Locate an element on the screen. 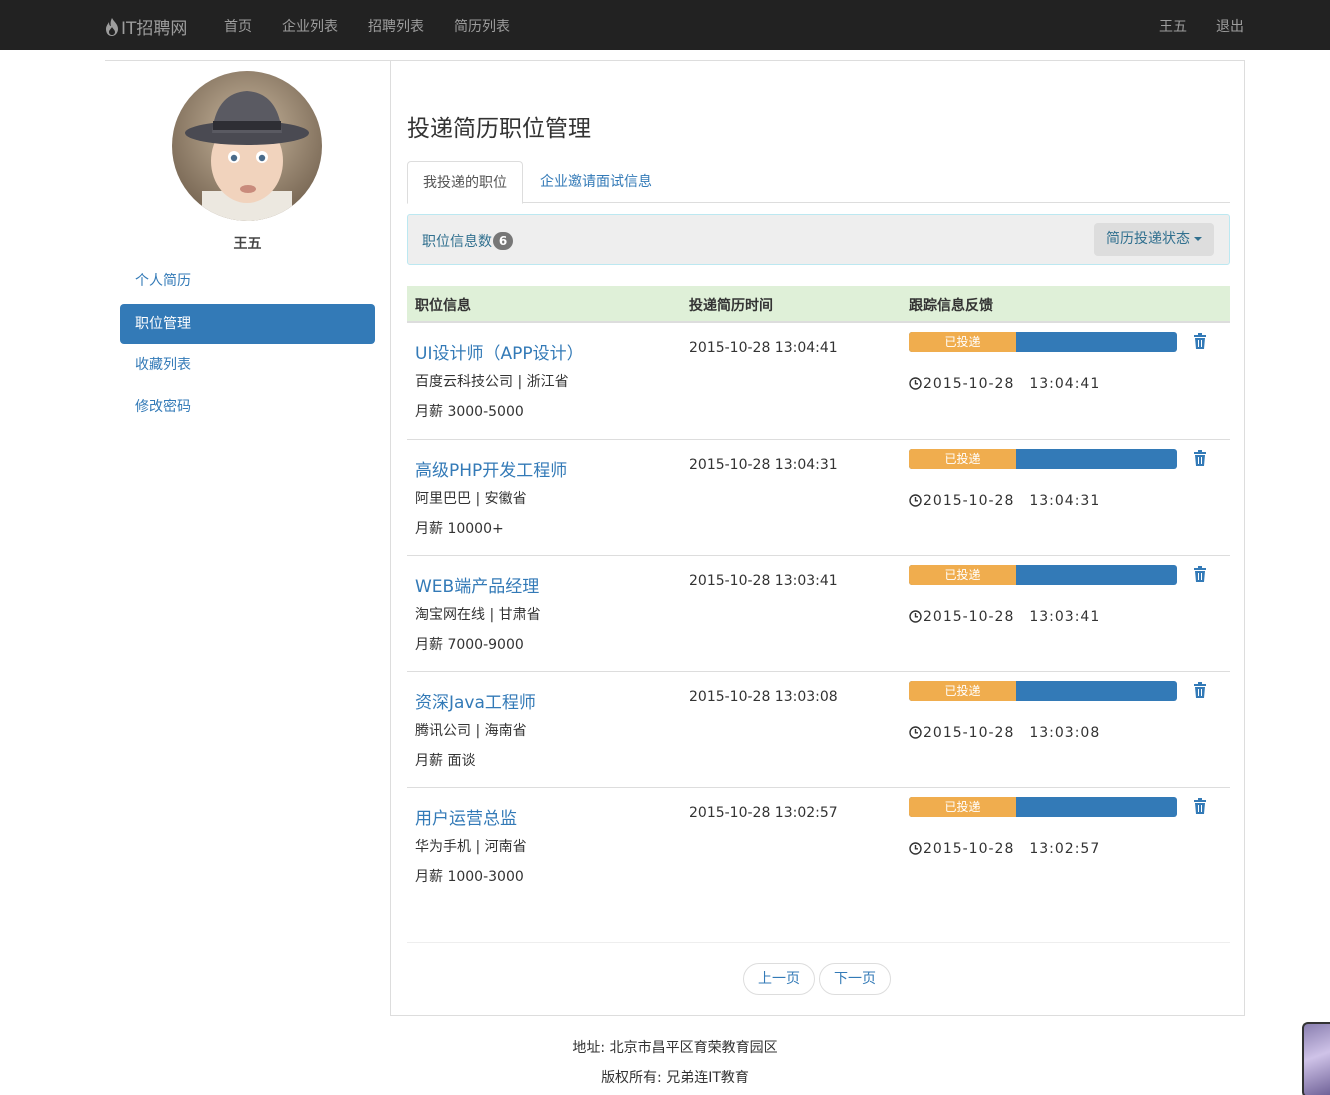 This screenshot has height=1095, width=1330. company-location: 淘宝网在线 | 甘肃省 is located at coordinates (478, 615).